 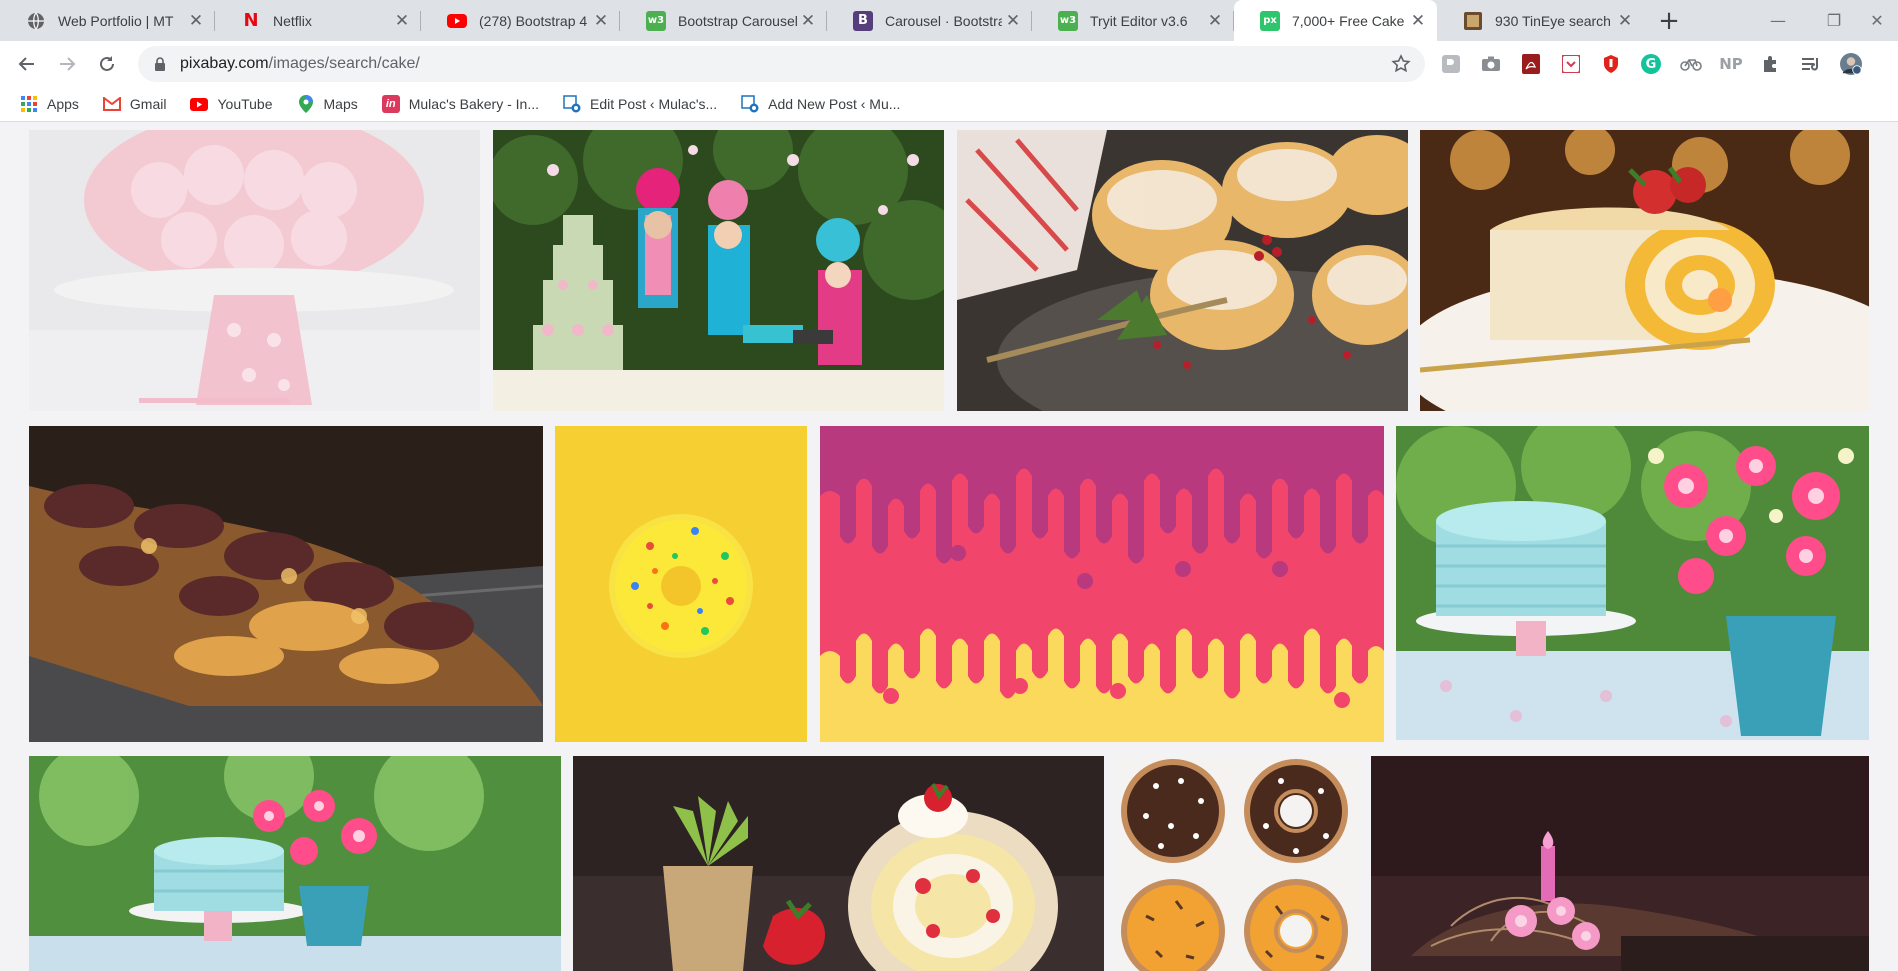 What do you see at coordinates (520, 20) in the screenshot?
I see `tab-bootstrap-video: (278) Bootstrap 4 T ✕` at bounding box center [520, 20].